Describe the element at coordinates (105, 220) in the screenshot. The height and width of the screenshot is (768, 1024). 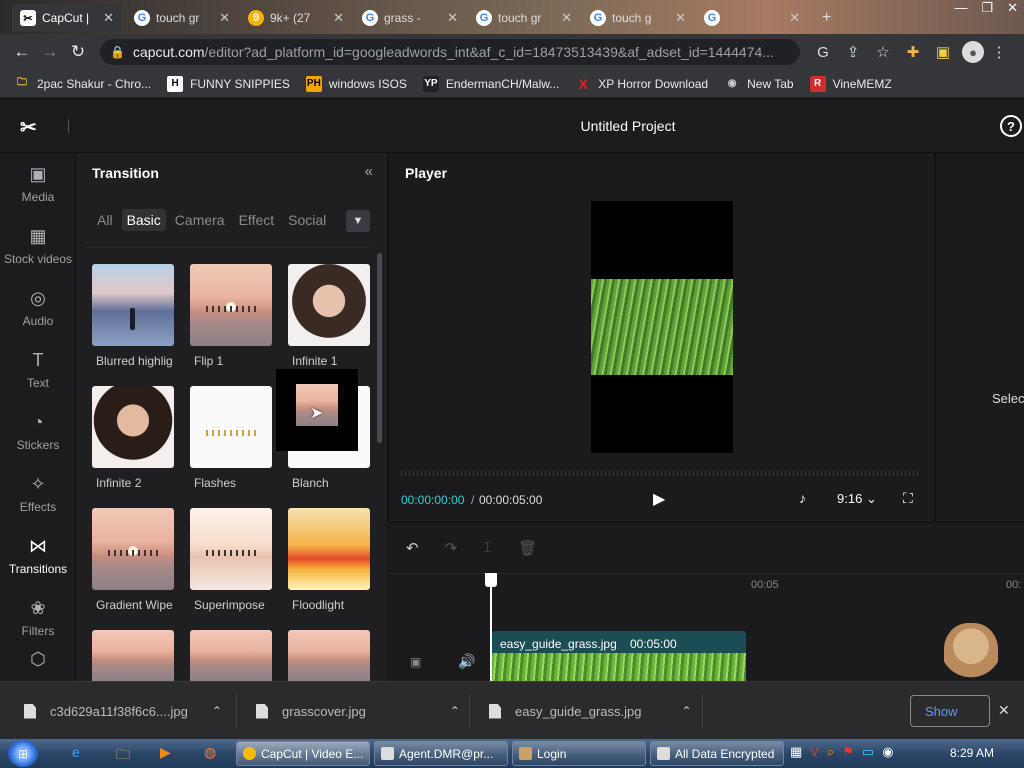
I see `tab-all: All` at that location.